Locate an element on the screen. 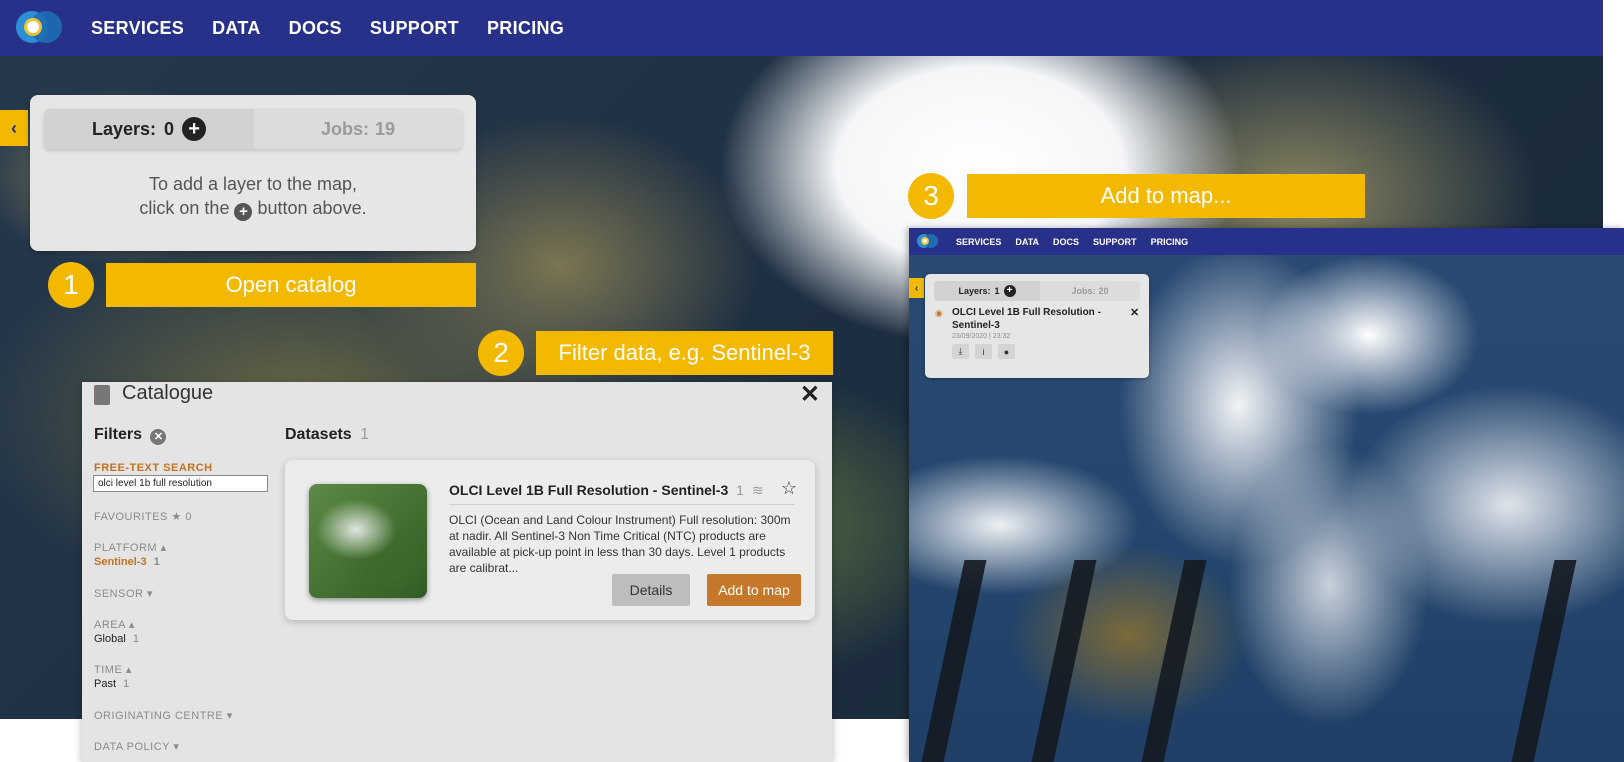 The width and height of the screenshot is (1624, 762). panel-tabs-result: Layers: 1 + Jobs: 20 is located at coordinates (1037, 291).